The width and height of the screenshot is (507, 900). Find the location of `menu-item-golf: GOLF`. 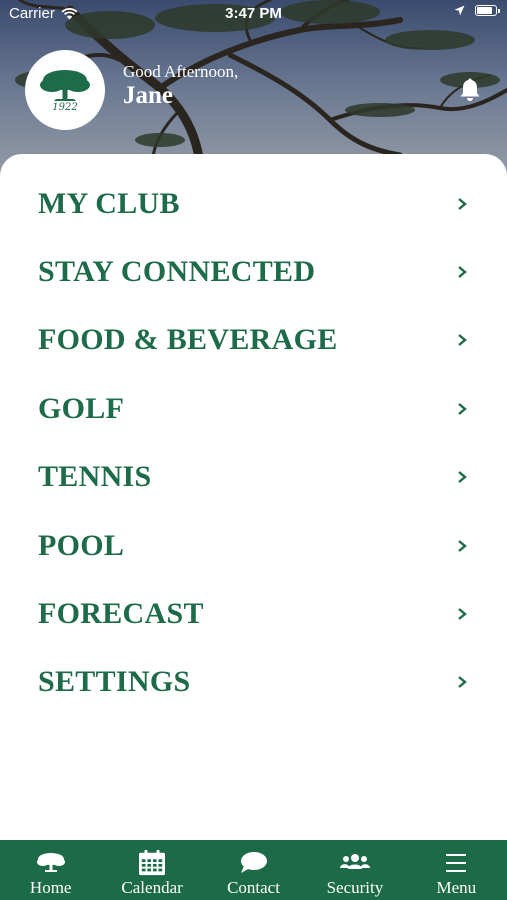

menu-item-golf: GOLF is located at coordinates (253, 409).